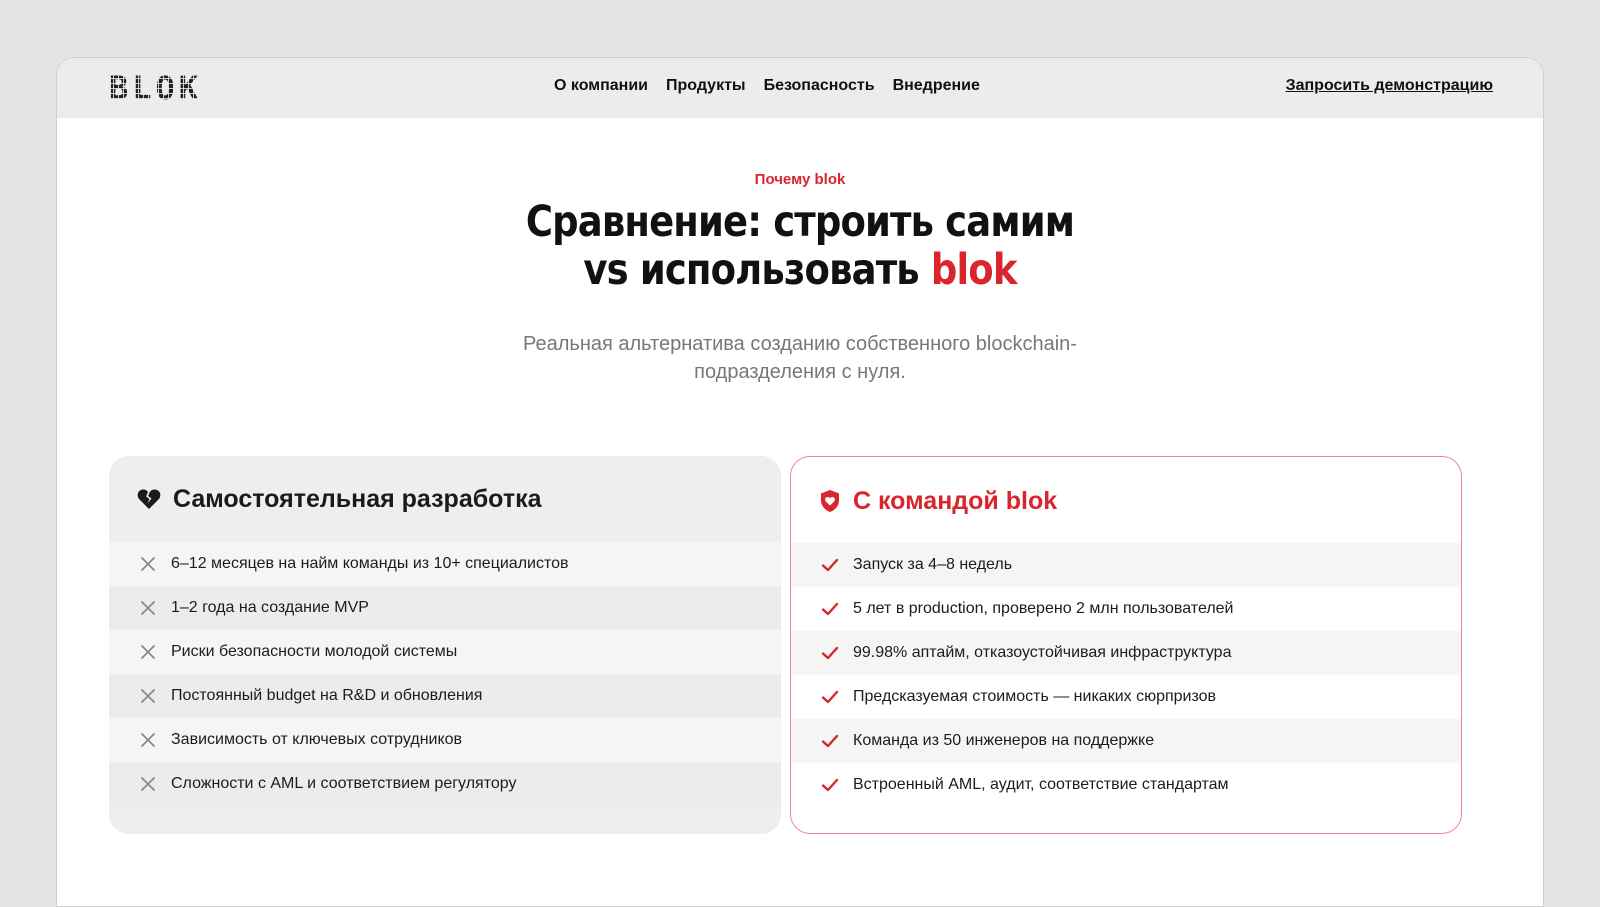 The height and width of the screenshot is (907, 1600). I want to click on card-title: Самостоятельная разработка, so click(357, 498).